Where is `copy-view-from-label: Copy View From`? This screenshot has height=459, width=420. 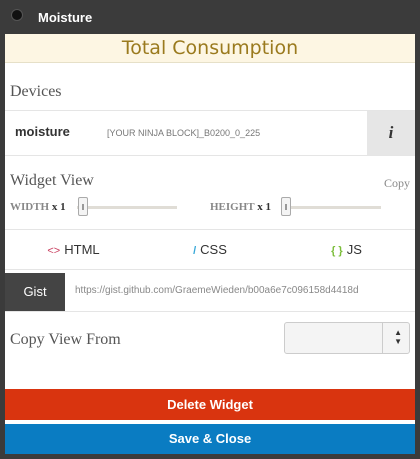
copy-view-from-label: Copy View From is located at coordinates (65, 339).